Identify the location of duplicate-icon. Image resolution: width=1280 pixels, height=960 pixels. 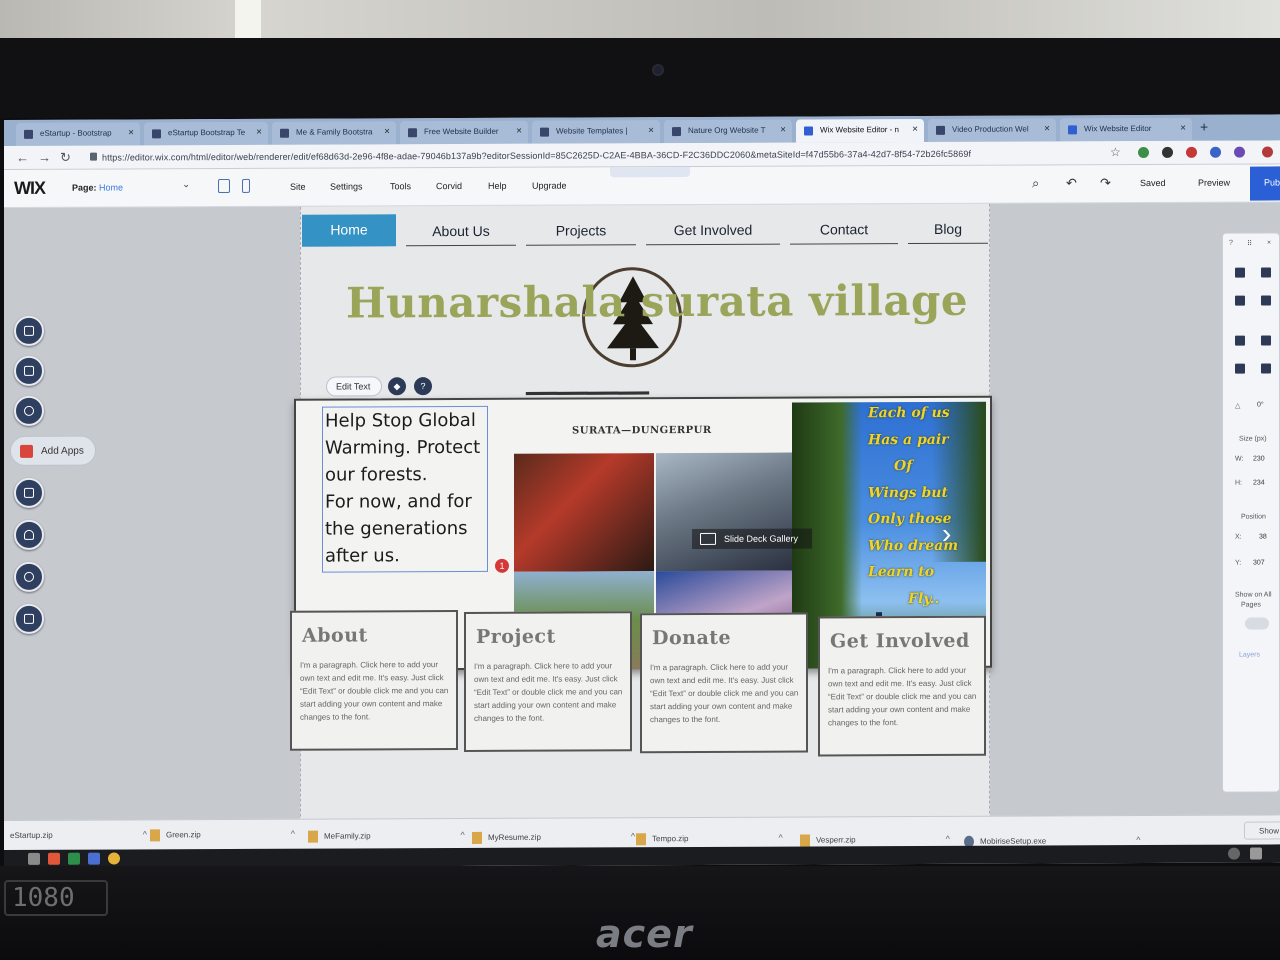
(1240, 300).